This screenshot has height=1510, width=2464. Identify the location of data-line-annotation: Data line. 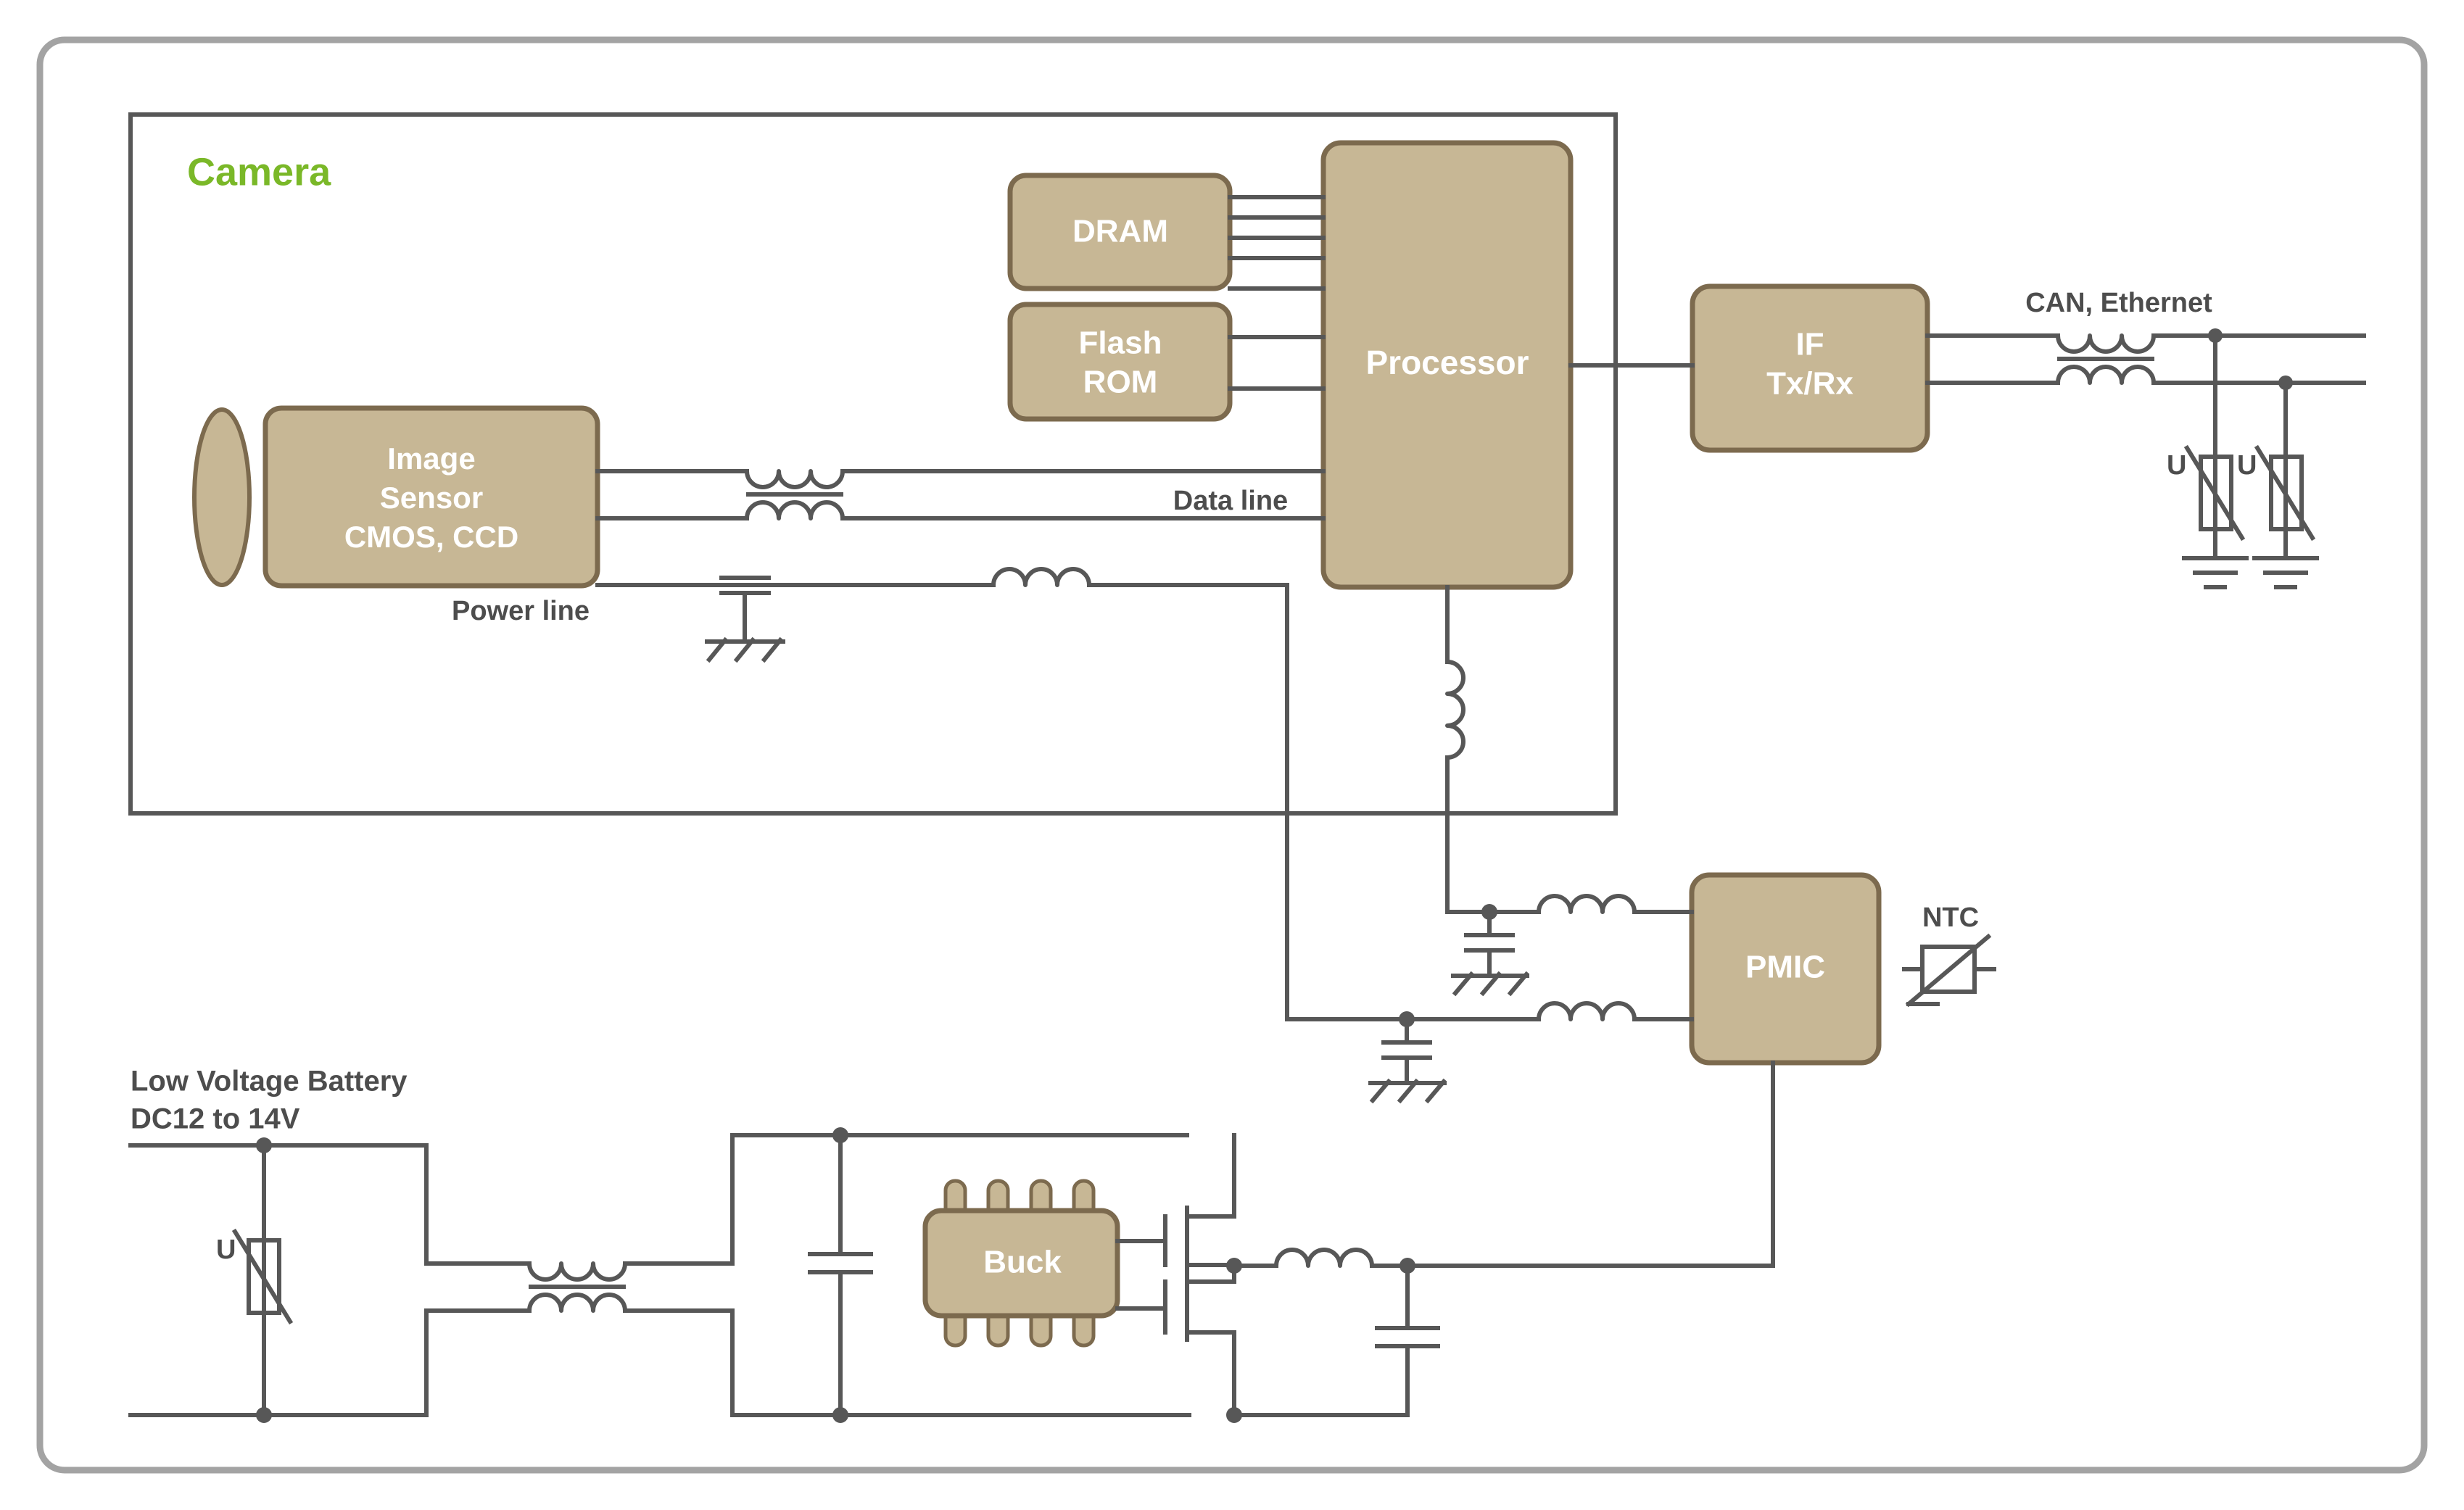
(1230, 501).